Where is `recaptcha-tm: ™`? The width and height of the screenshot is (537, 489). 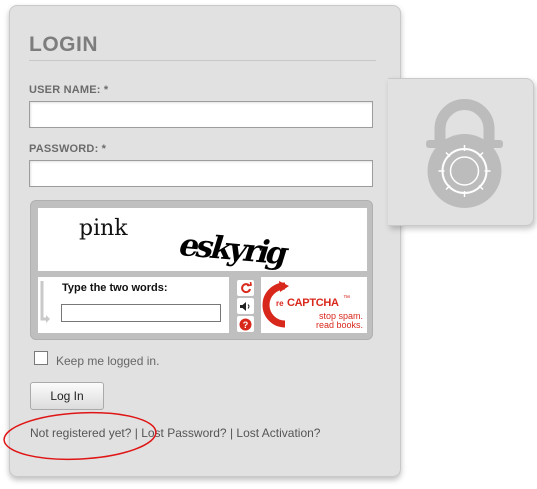
recaptcha-tm: ™ is located at coordinates (346, 298).